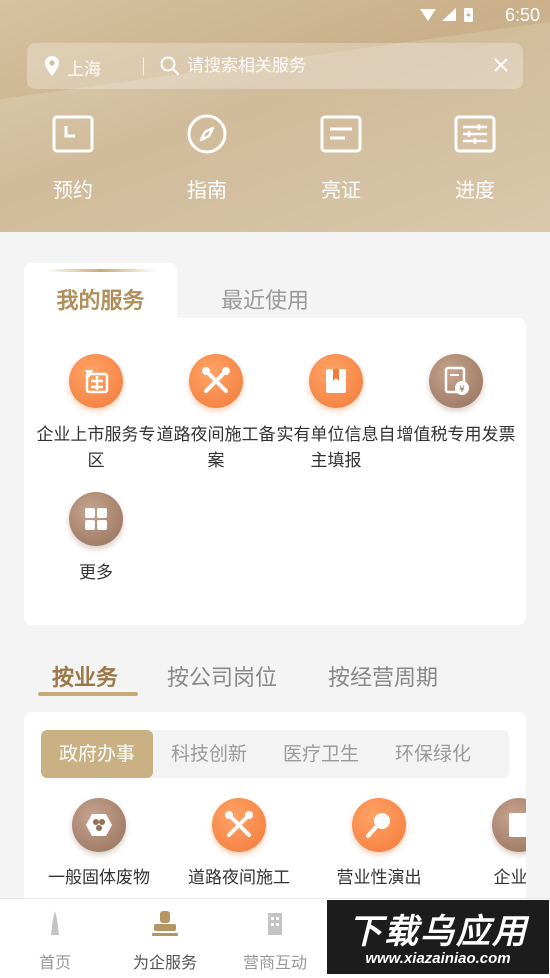 This screenshot has height=978, width=550. Describe the element at coordinates (449, 14) in the screenshot. I see `signal-icon` at that location.